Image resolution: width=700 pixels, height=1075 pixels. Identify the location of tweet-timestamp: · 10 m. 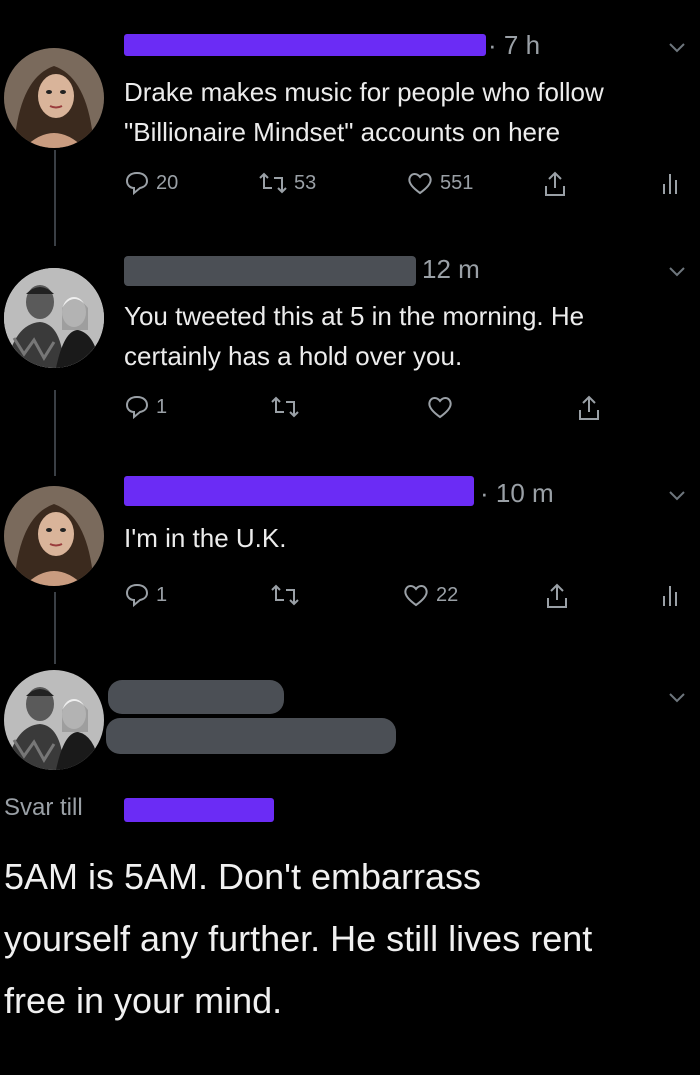
(517, 493).